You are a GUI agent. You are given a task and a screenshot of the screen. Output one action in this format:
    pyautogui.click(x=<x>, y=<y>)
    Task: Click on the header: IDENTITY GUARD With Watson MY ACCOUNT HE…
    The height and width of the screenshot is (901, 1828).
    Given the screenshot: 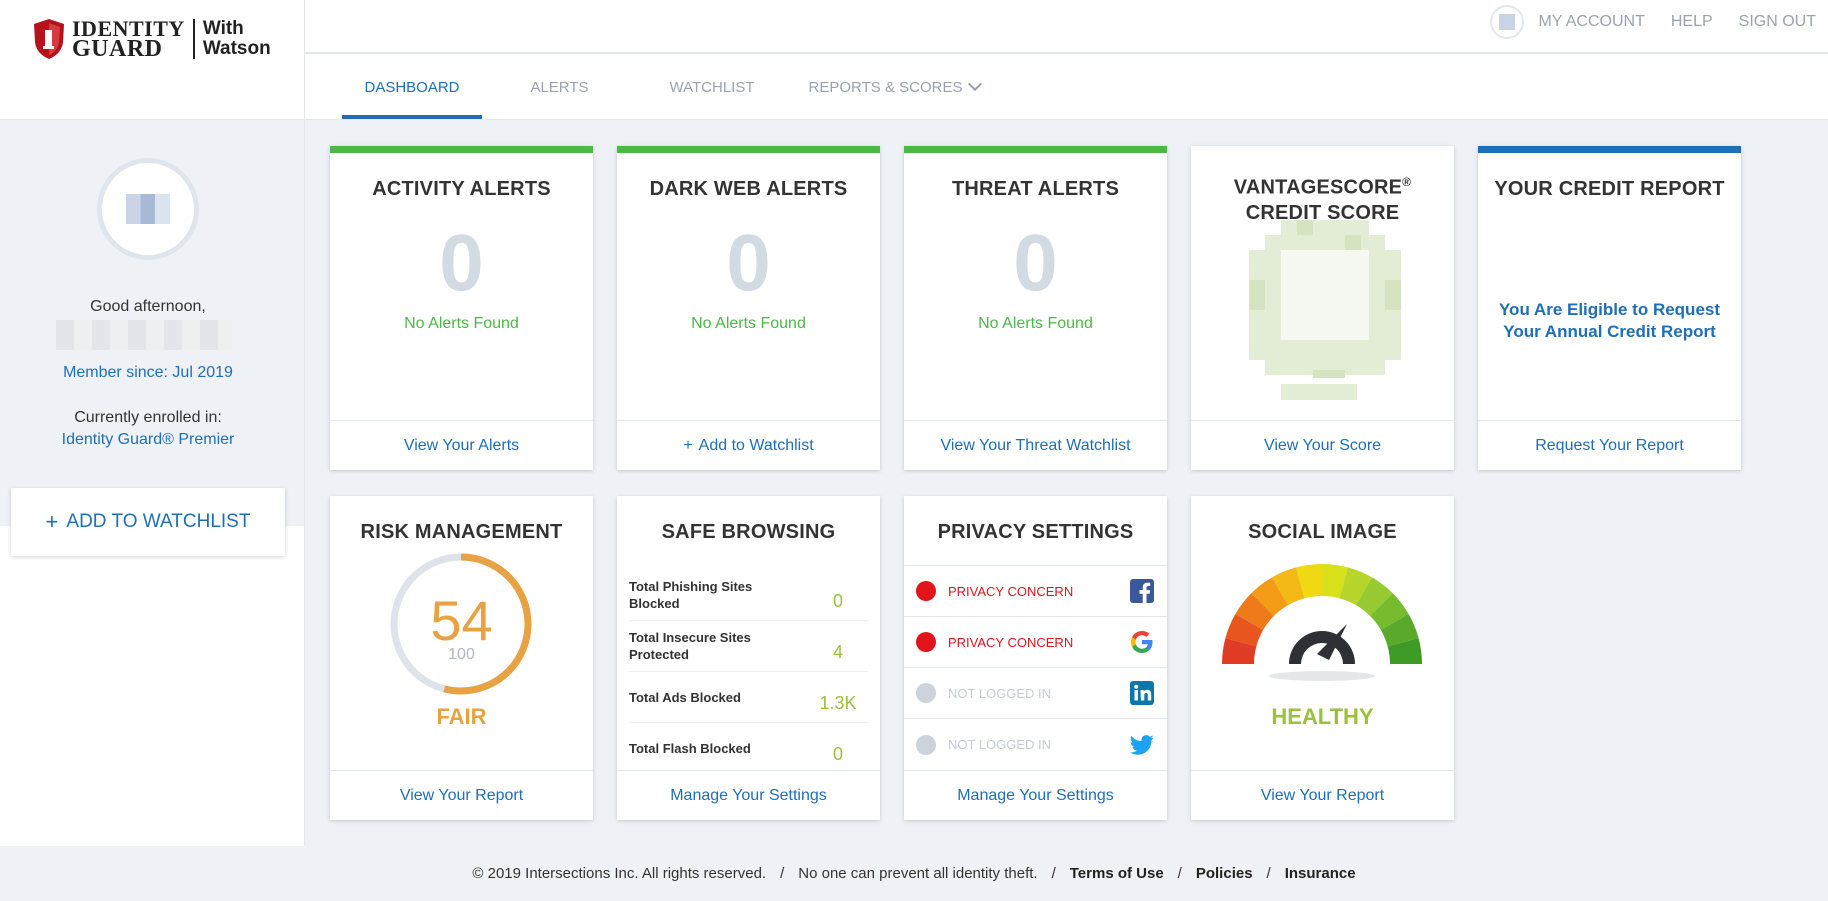 What is the action you would take?
    pyautogui.click(x=914, y=60)
    